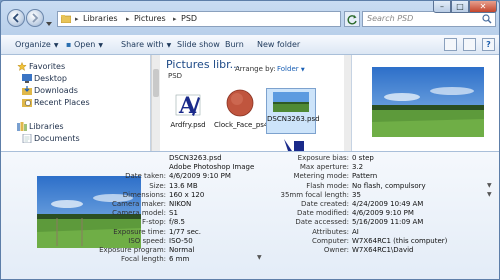 The width and height of the screenshot is (500, 280). I want to click on file-item-clock-face: Clock_Face_ps4.PSD, so click(249, 116).